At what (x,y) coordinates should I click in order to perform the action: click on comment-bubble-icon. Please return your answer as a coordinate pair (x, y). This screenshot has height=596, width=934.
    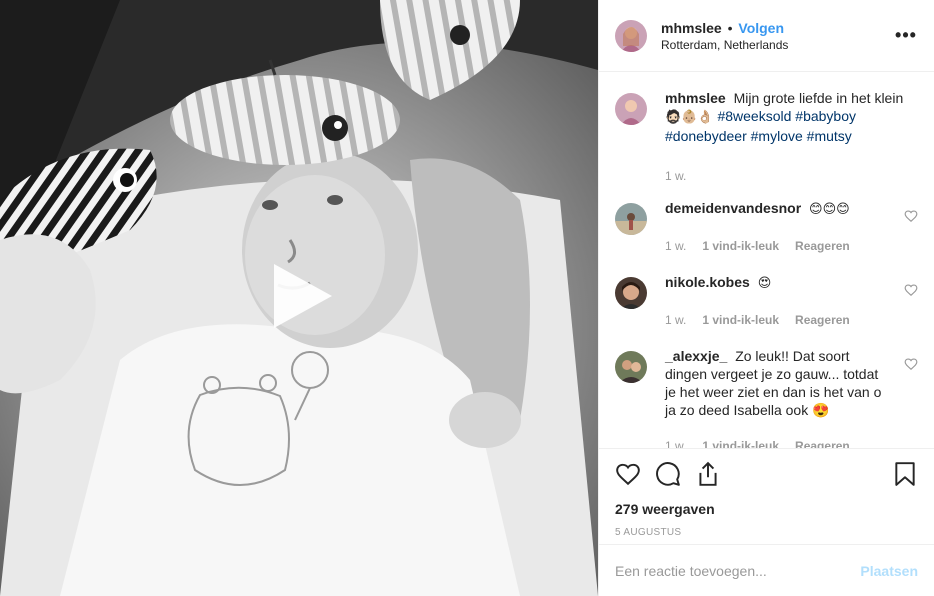
    Looking at the image, I should click on (668, 474).